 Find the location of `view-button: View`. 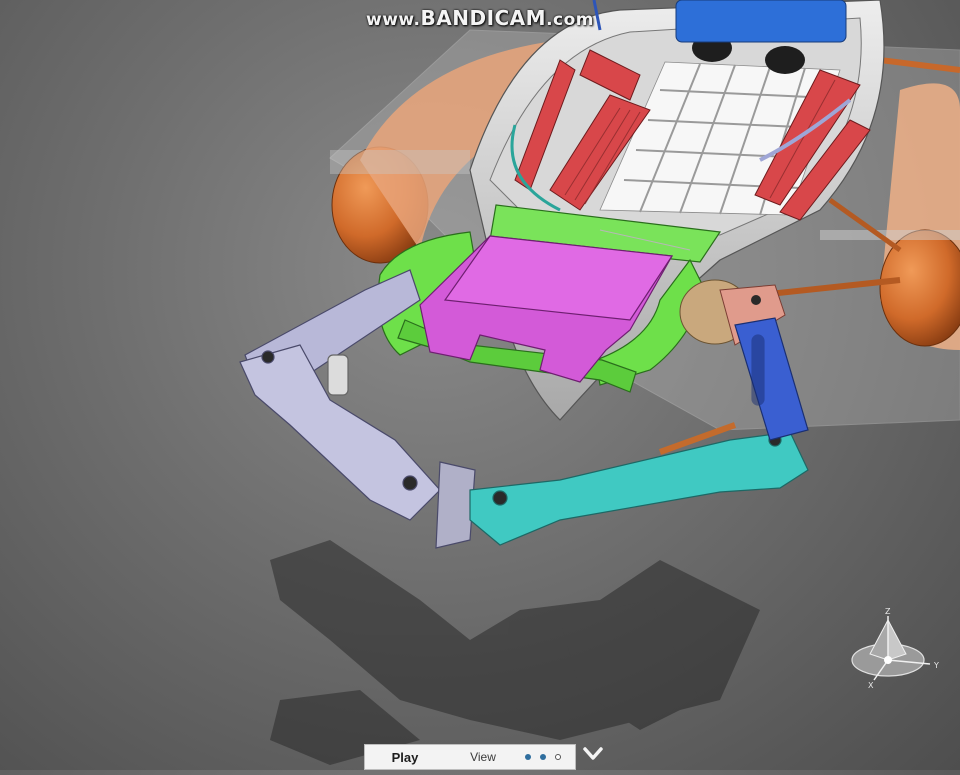

view-button: View is located at coordinates (483, 757).